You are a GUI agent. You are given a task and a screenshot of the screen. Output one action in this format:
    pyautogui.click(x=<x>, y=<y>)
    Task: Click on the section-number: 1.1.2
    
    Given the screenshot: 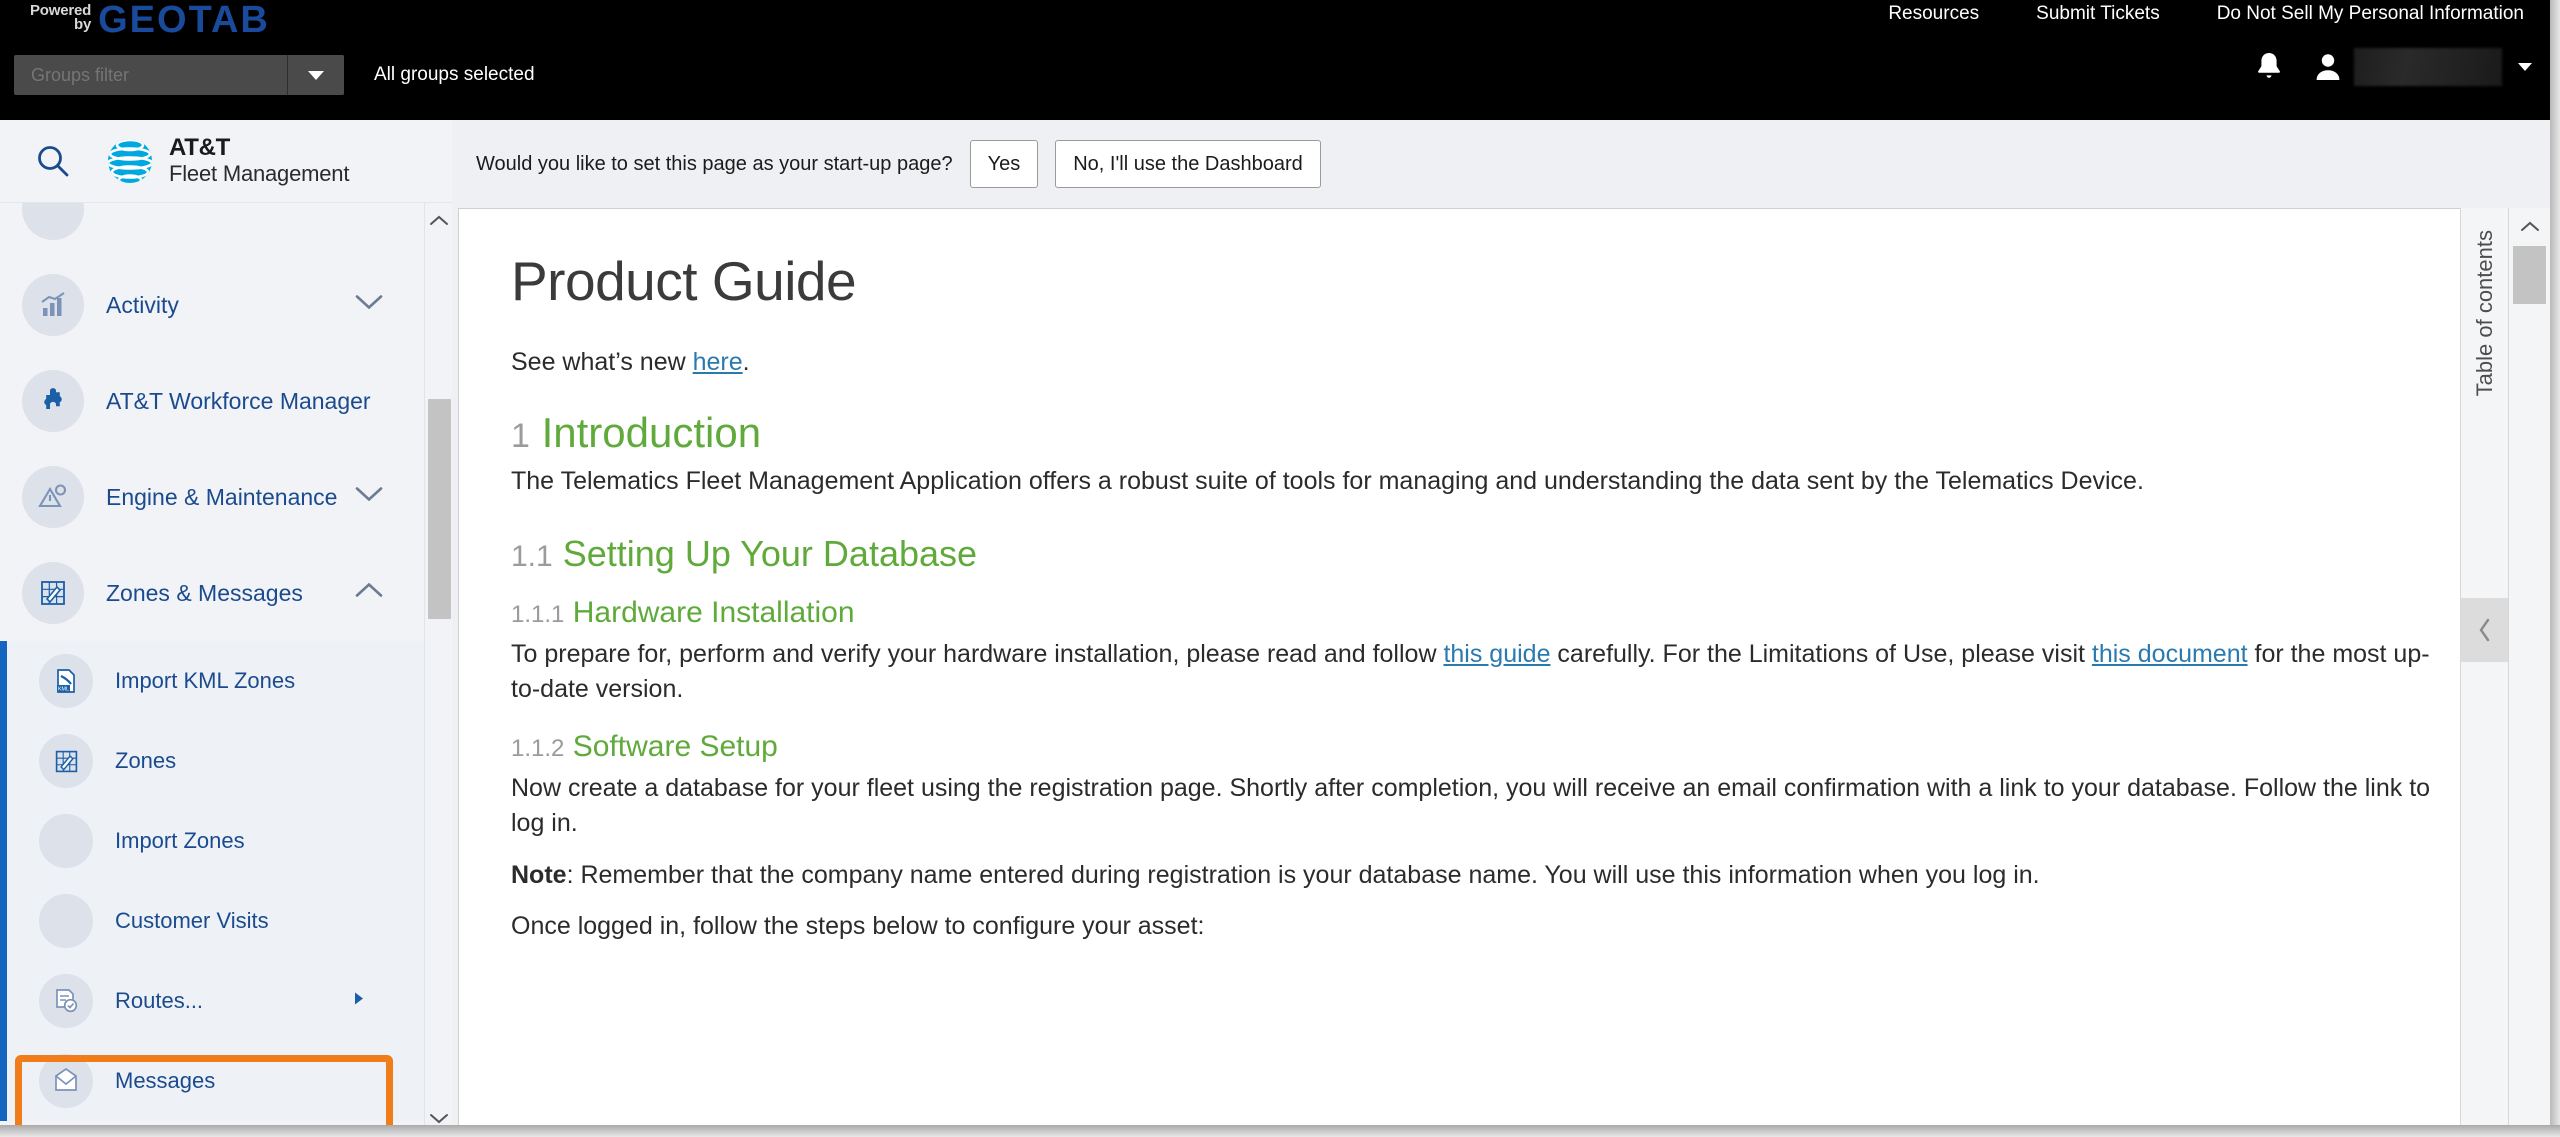 What is the action you would take?
    pyautogui.click(x=538, y=748)
    